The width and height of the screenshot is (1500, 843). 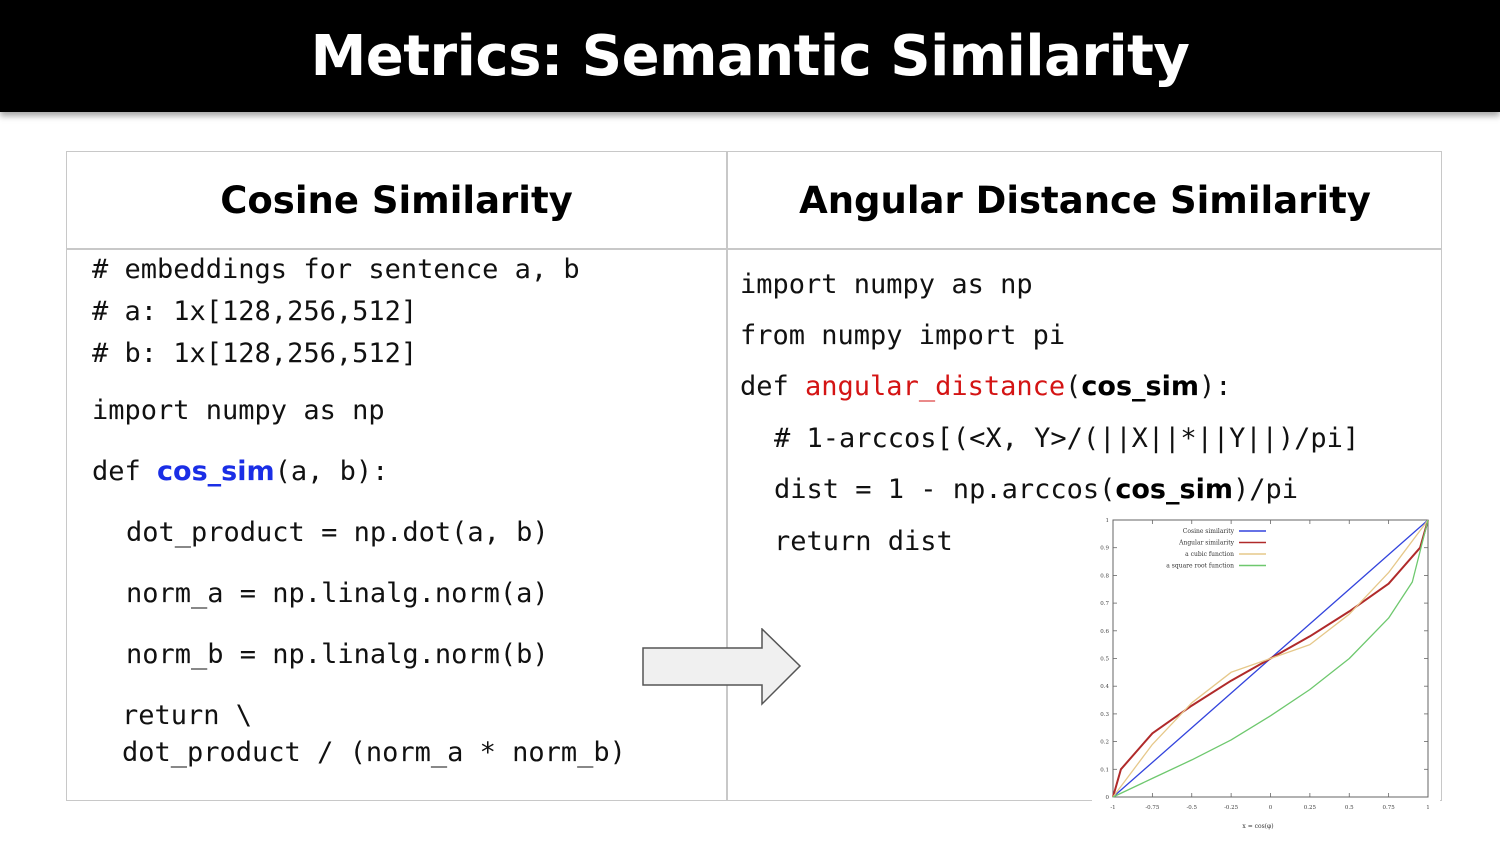 I want to click on chart-x-tick-label: 1, so click(x=1428, y=808).